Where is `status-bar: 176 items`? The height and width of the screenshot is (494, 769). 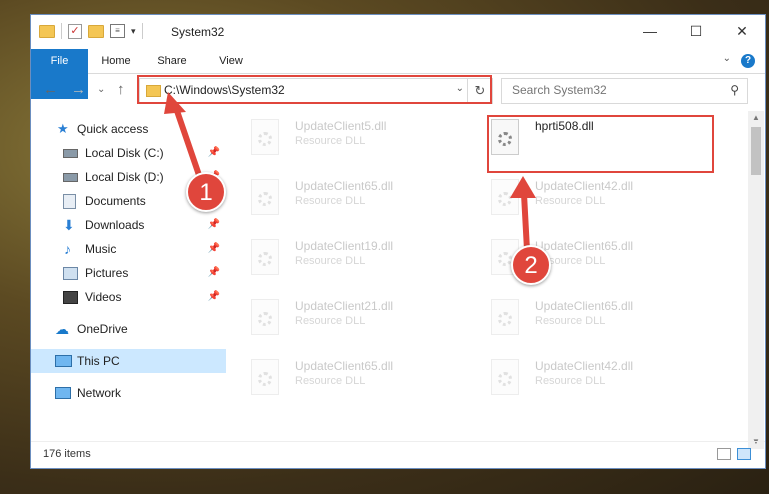 status-bar: 176 items is located at coordinates (398, 454).